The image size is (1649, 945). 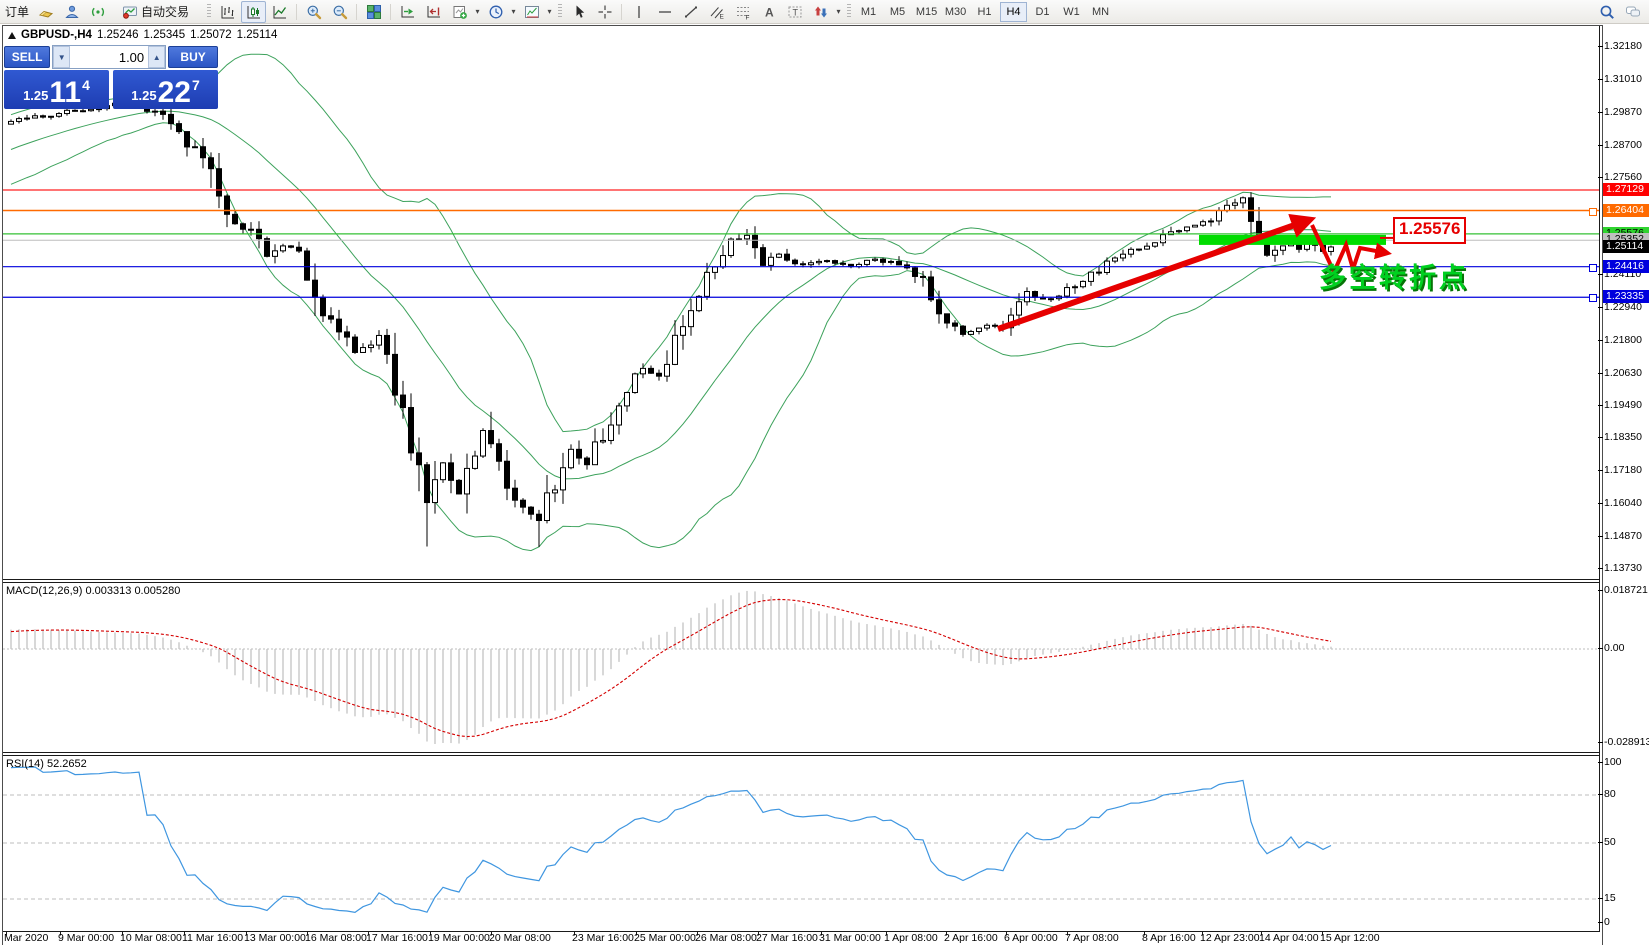 What do you see at coordinates (868, 12) in the screenshot?
I see `timeframe-M1: M1` at bounding box center [868, 12].